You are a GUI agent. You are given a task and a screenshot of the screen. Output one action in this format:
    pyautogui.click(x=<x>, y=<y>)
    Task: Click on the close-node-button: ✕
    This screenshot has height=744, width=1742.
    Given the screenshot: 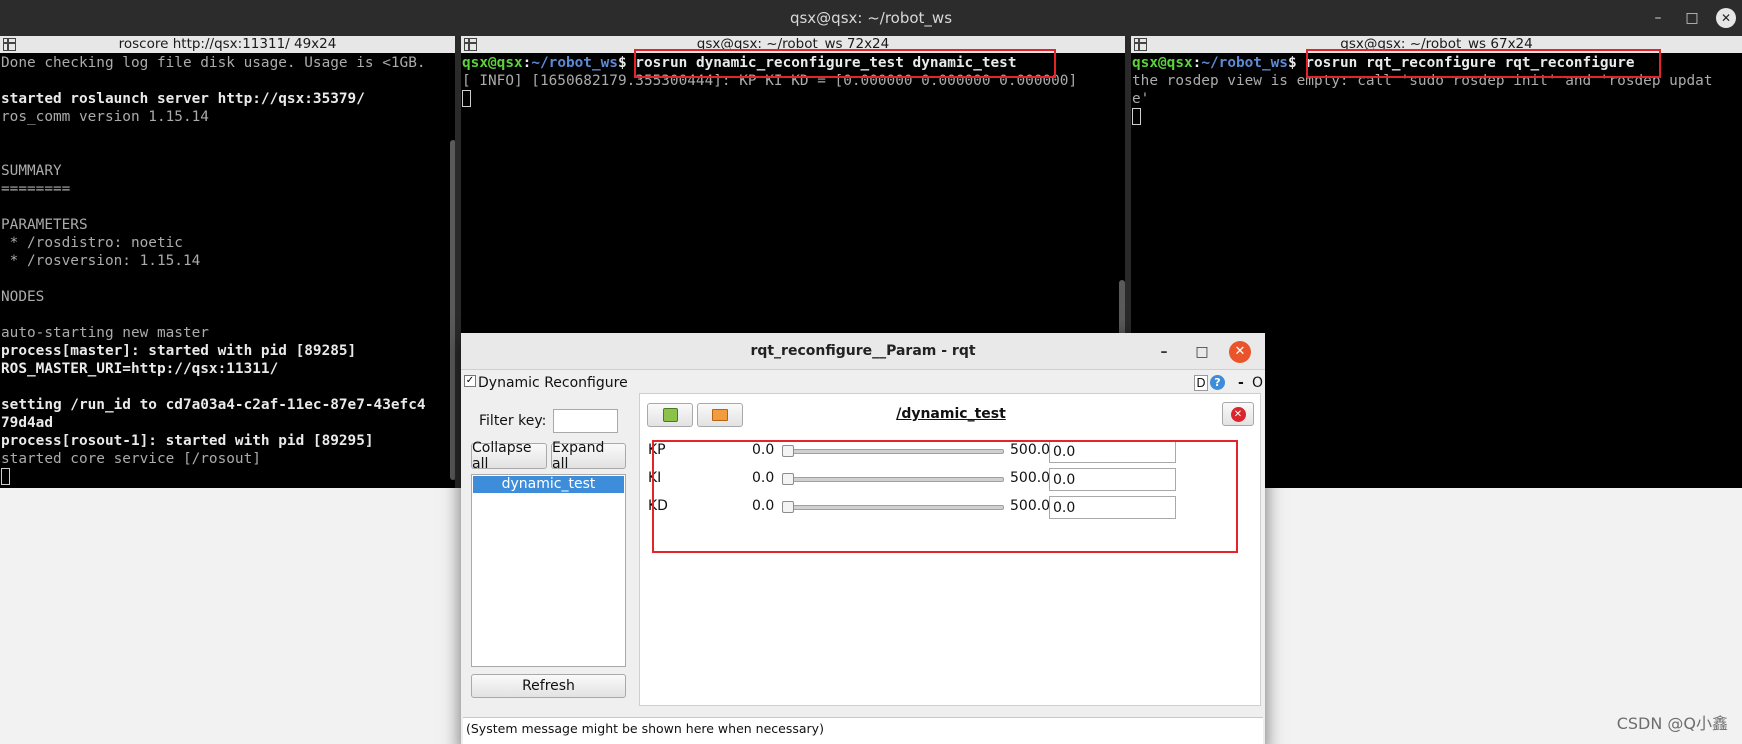 What is the action you would take?
    pyautogui.click(x=1238, y=414)
    